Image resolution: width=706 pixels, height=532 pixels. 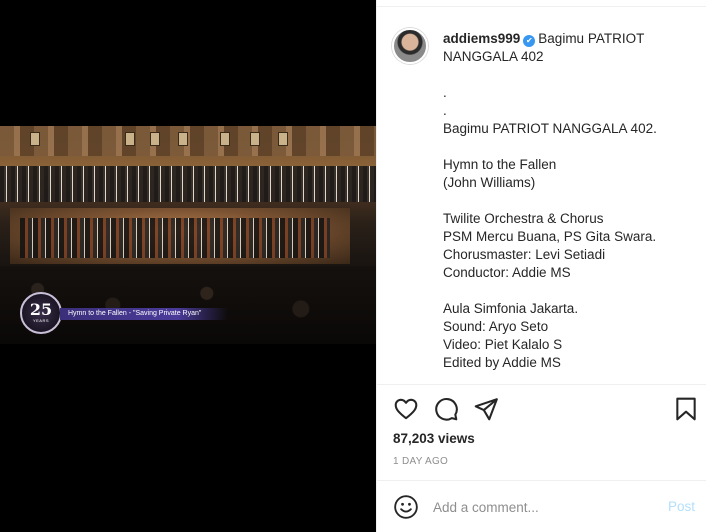 I want to click on comment-divider, so click(x=541, y=480).